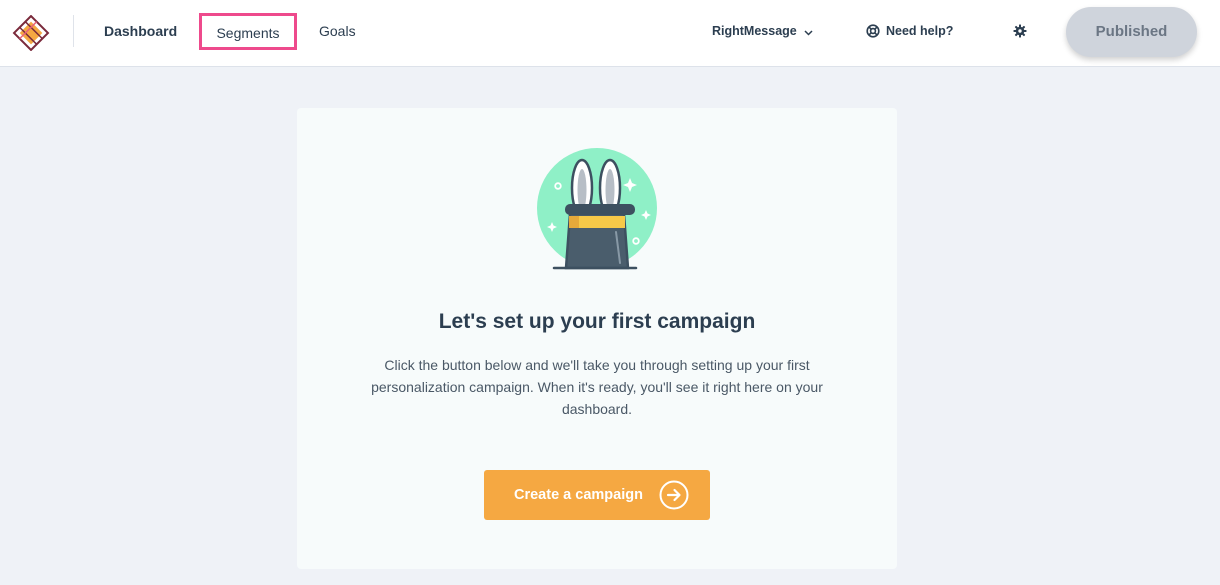  Describe the element at coordinates (873, 31) in the screenshot. I see `lifebuoy-icon` at that location.